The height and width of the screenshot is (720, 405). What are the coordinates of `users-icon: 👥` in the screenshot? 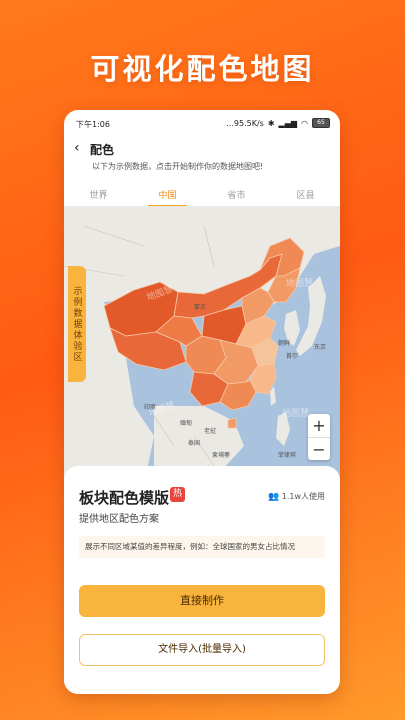 It's located at (273, 497).